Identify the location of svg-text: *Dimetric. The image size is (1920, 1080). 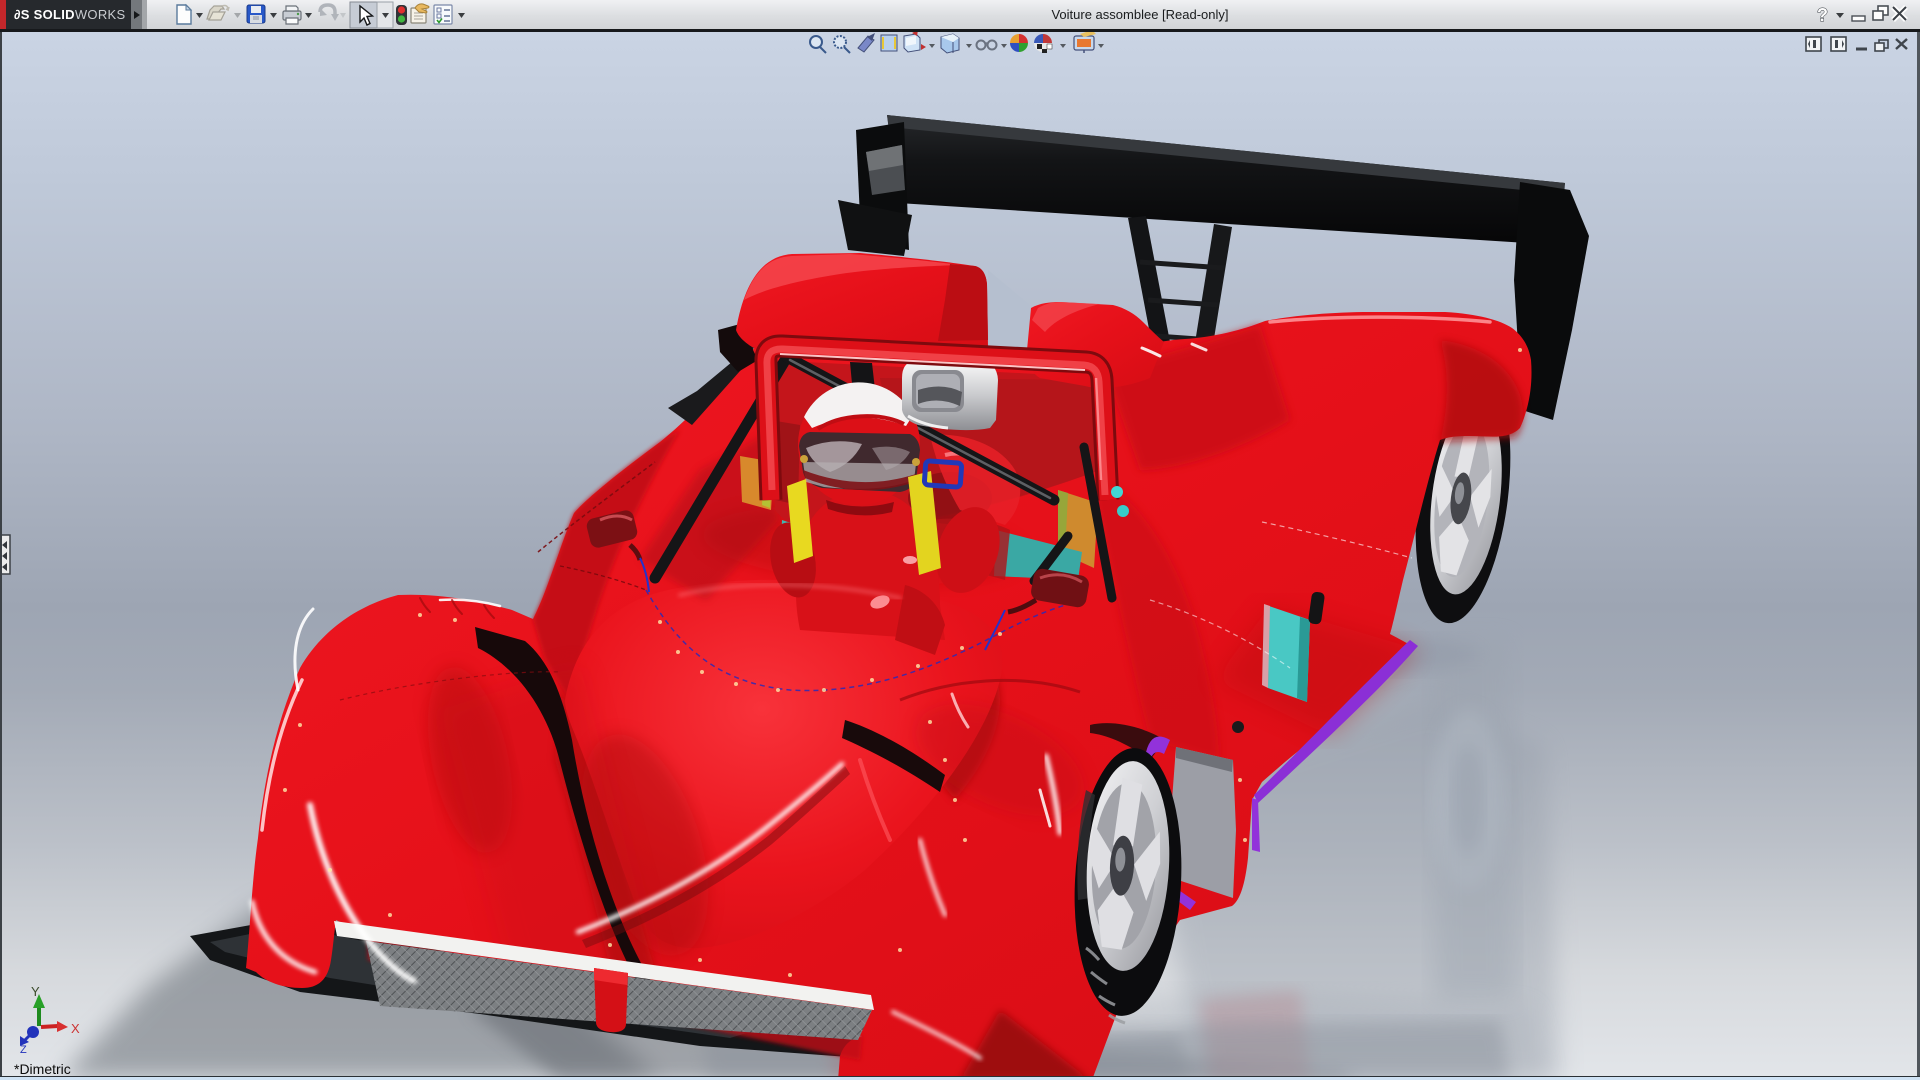
(42, 1069).